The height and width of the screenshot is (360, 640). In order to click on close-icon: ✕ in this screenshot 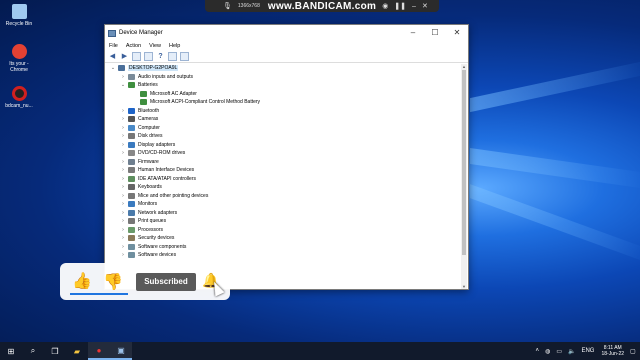, I will do `click(425, 6)`.